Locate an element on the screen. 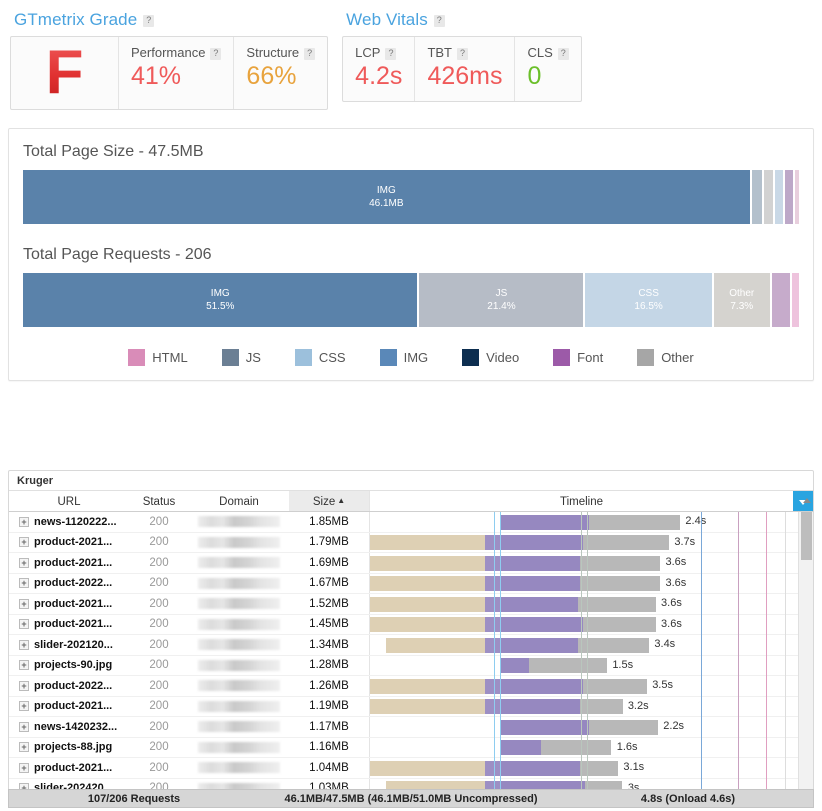 The image size is (822, 811). table-row: + product-2021... 200 1.69MB 3.6s is located at coordinates (411, 563).